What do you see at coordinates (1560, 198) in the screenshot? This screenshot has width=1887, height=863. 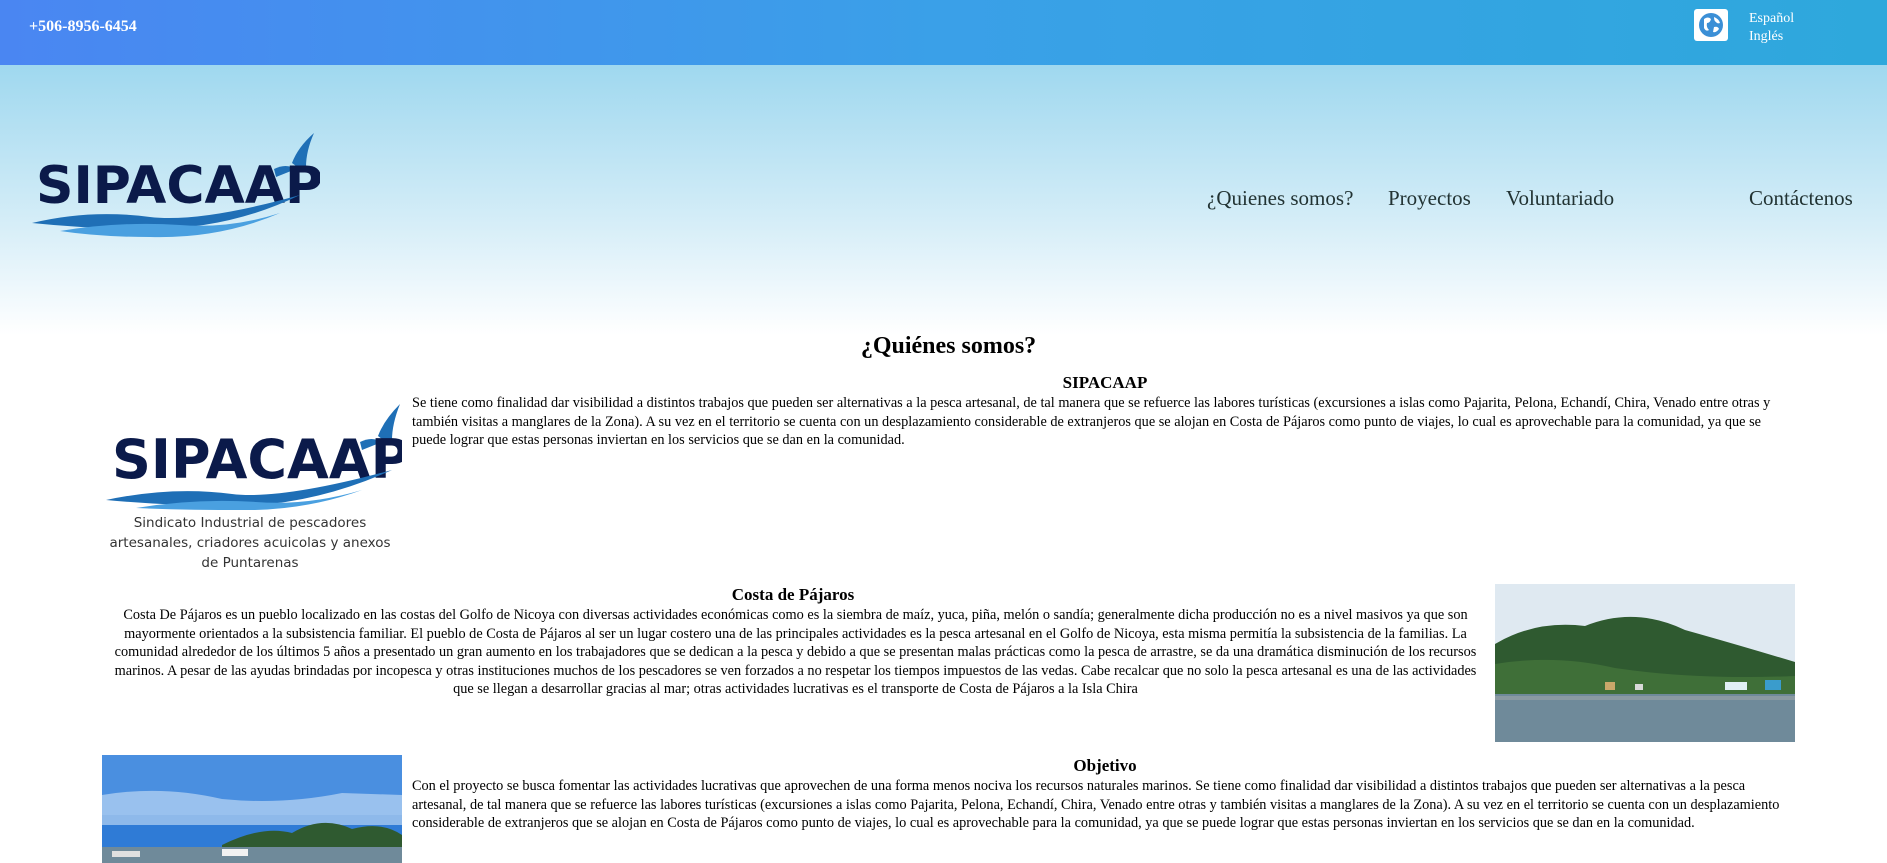 I see `nav-item-voluntariado: Voluntariado` at bounding box center [1560, 198].